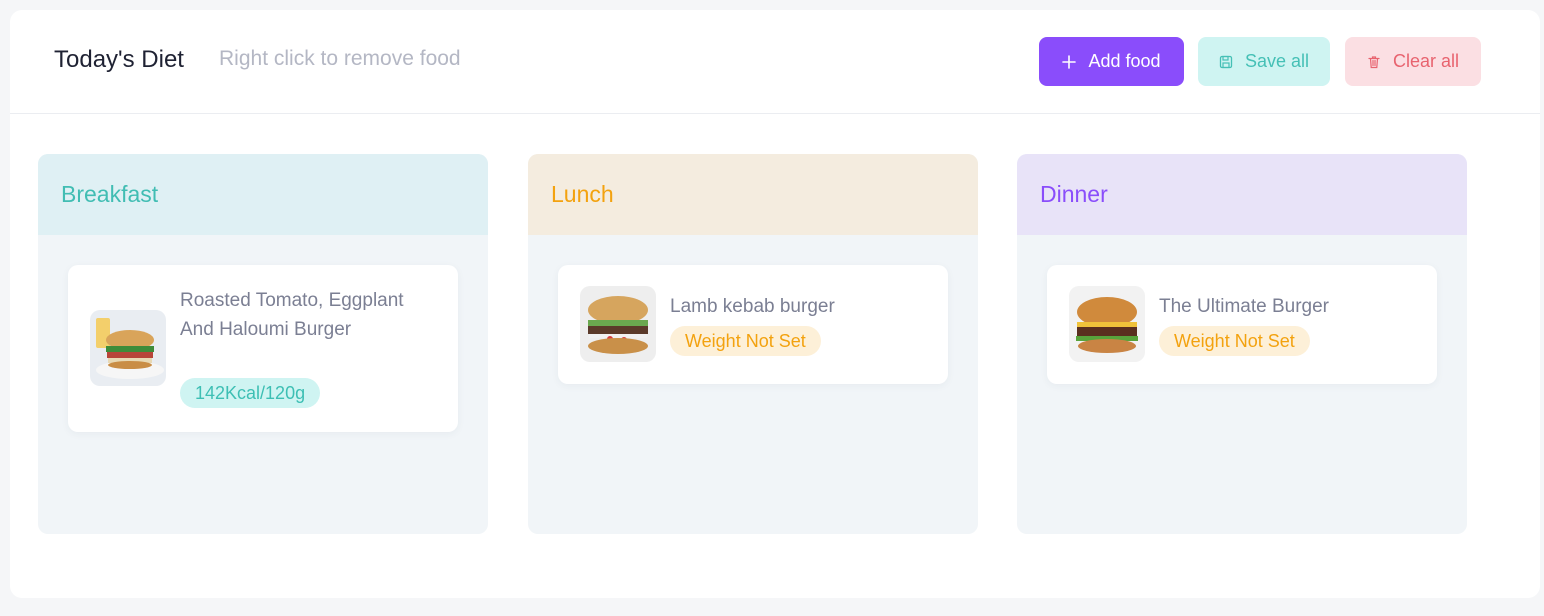 The width and height of the screenshot is (1544, 616). What do you see at coordinates (250, 393) in the screenshot?
I see `calorie-badge: 142Kcal/120g` at bounding box center [250, 393].